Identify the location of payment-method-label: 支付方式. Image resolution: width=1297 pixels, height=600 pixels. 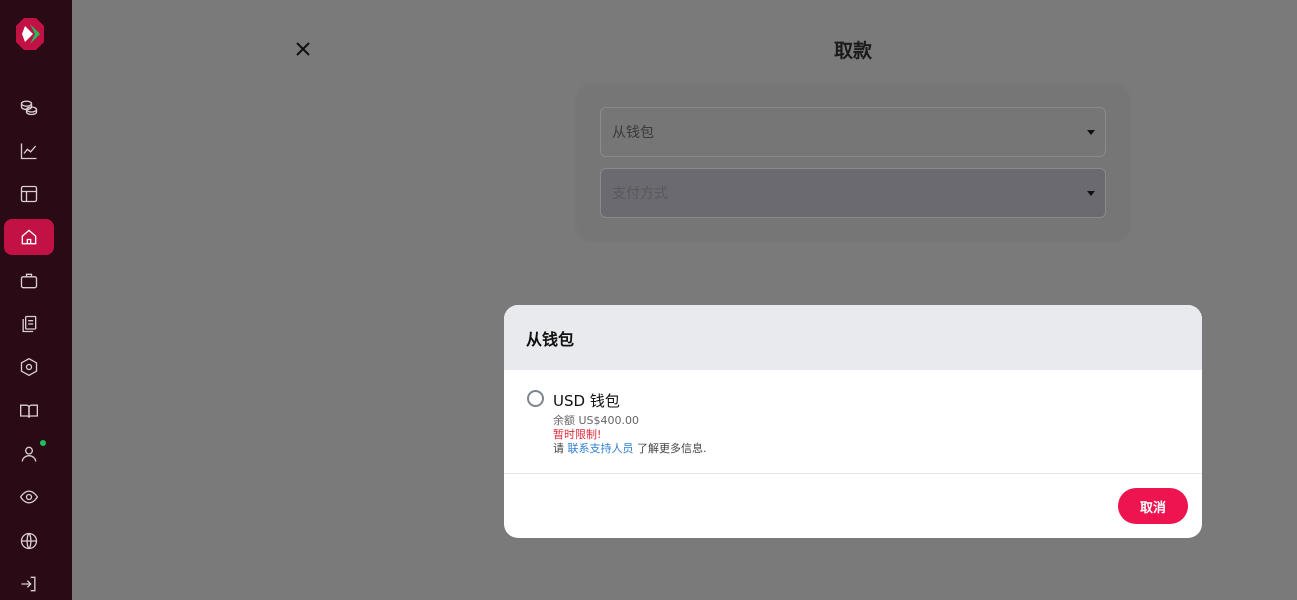
(640, 194).